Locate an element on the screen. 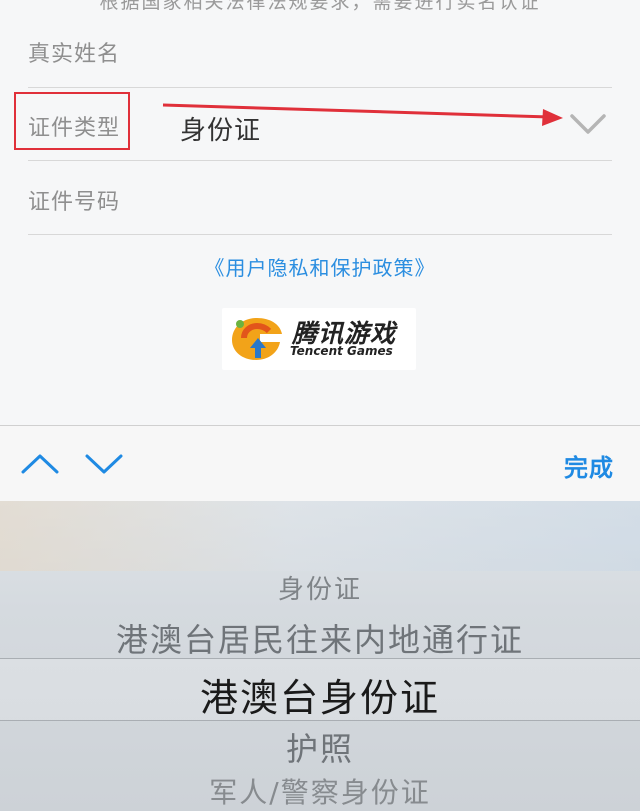  annotation-highlight-box is located at coordinates (72, 121).